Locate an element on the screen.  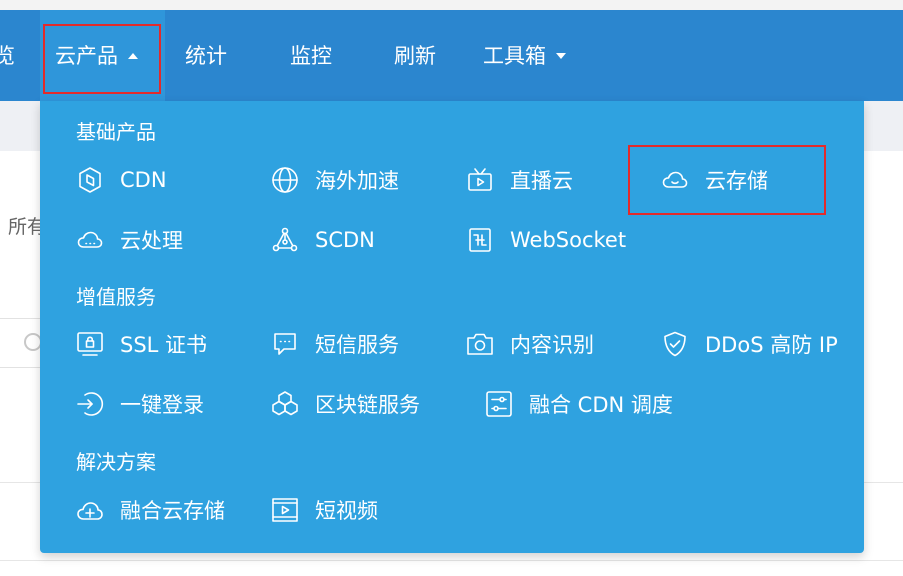
cloud-plus-icon is located at coordinates (90, 511).